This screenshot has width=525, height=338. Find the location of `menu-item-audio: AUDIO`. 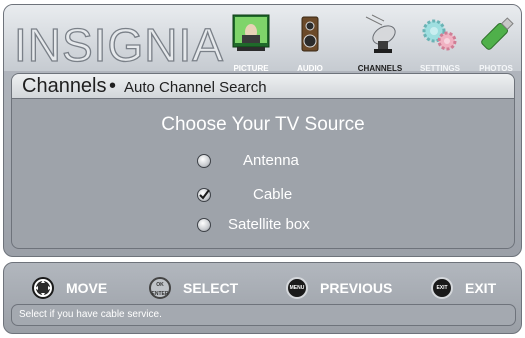

menu-item-audio: AUDIO is located at coordinates (310, 43).